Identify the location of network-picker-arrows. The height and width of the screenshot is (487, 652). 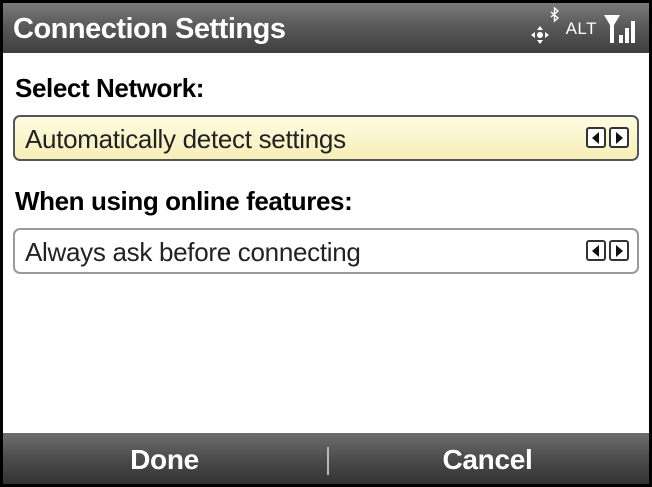
(607, 137).